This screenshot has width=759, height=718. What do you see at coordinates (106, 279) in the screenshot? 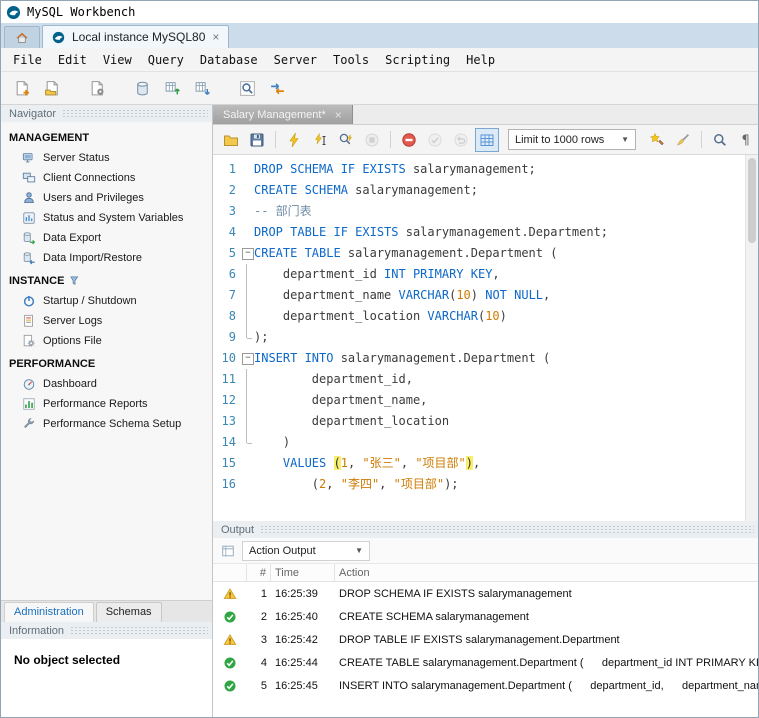
I see `section-header-instance: INSTANCE` at bounding box center [106, 279].